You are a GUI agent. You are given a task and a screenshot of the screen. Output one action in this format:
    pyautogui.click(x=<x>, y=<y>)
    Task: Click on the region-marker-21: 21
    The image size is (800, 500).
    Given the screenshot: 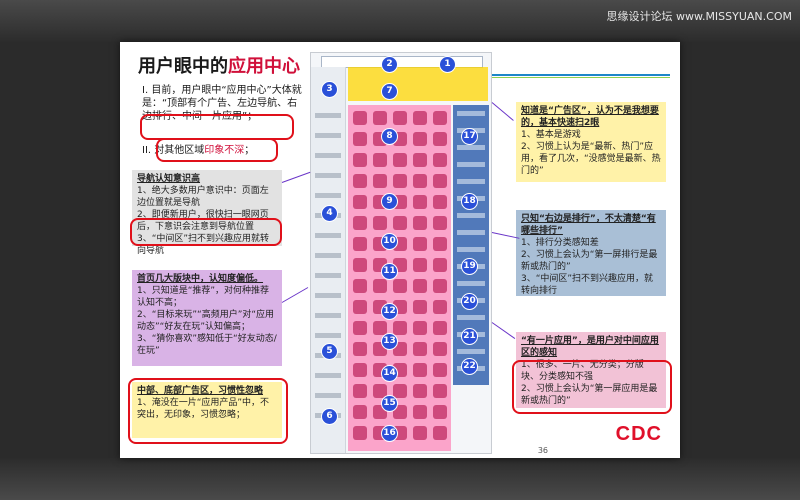 What is the action you would take?
    pyautogui.click(x=469, y=336)
    